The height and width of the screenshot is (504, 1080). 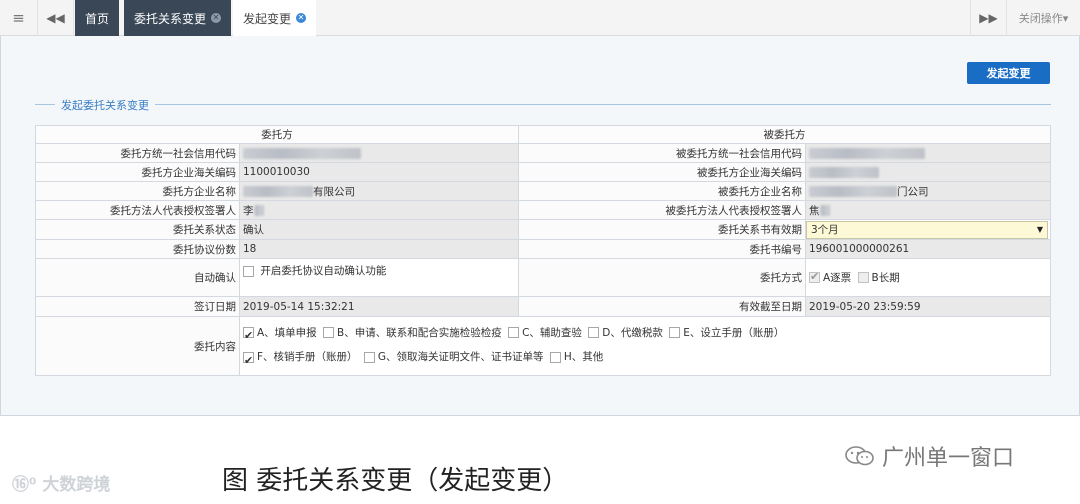 I want to click on client-credit-code, so click(x=379, y=153).